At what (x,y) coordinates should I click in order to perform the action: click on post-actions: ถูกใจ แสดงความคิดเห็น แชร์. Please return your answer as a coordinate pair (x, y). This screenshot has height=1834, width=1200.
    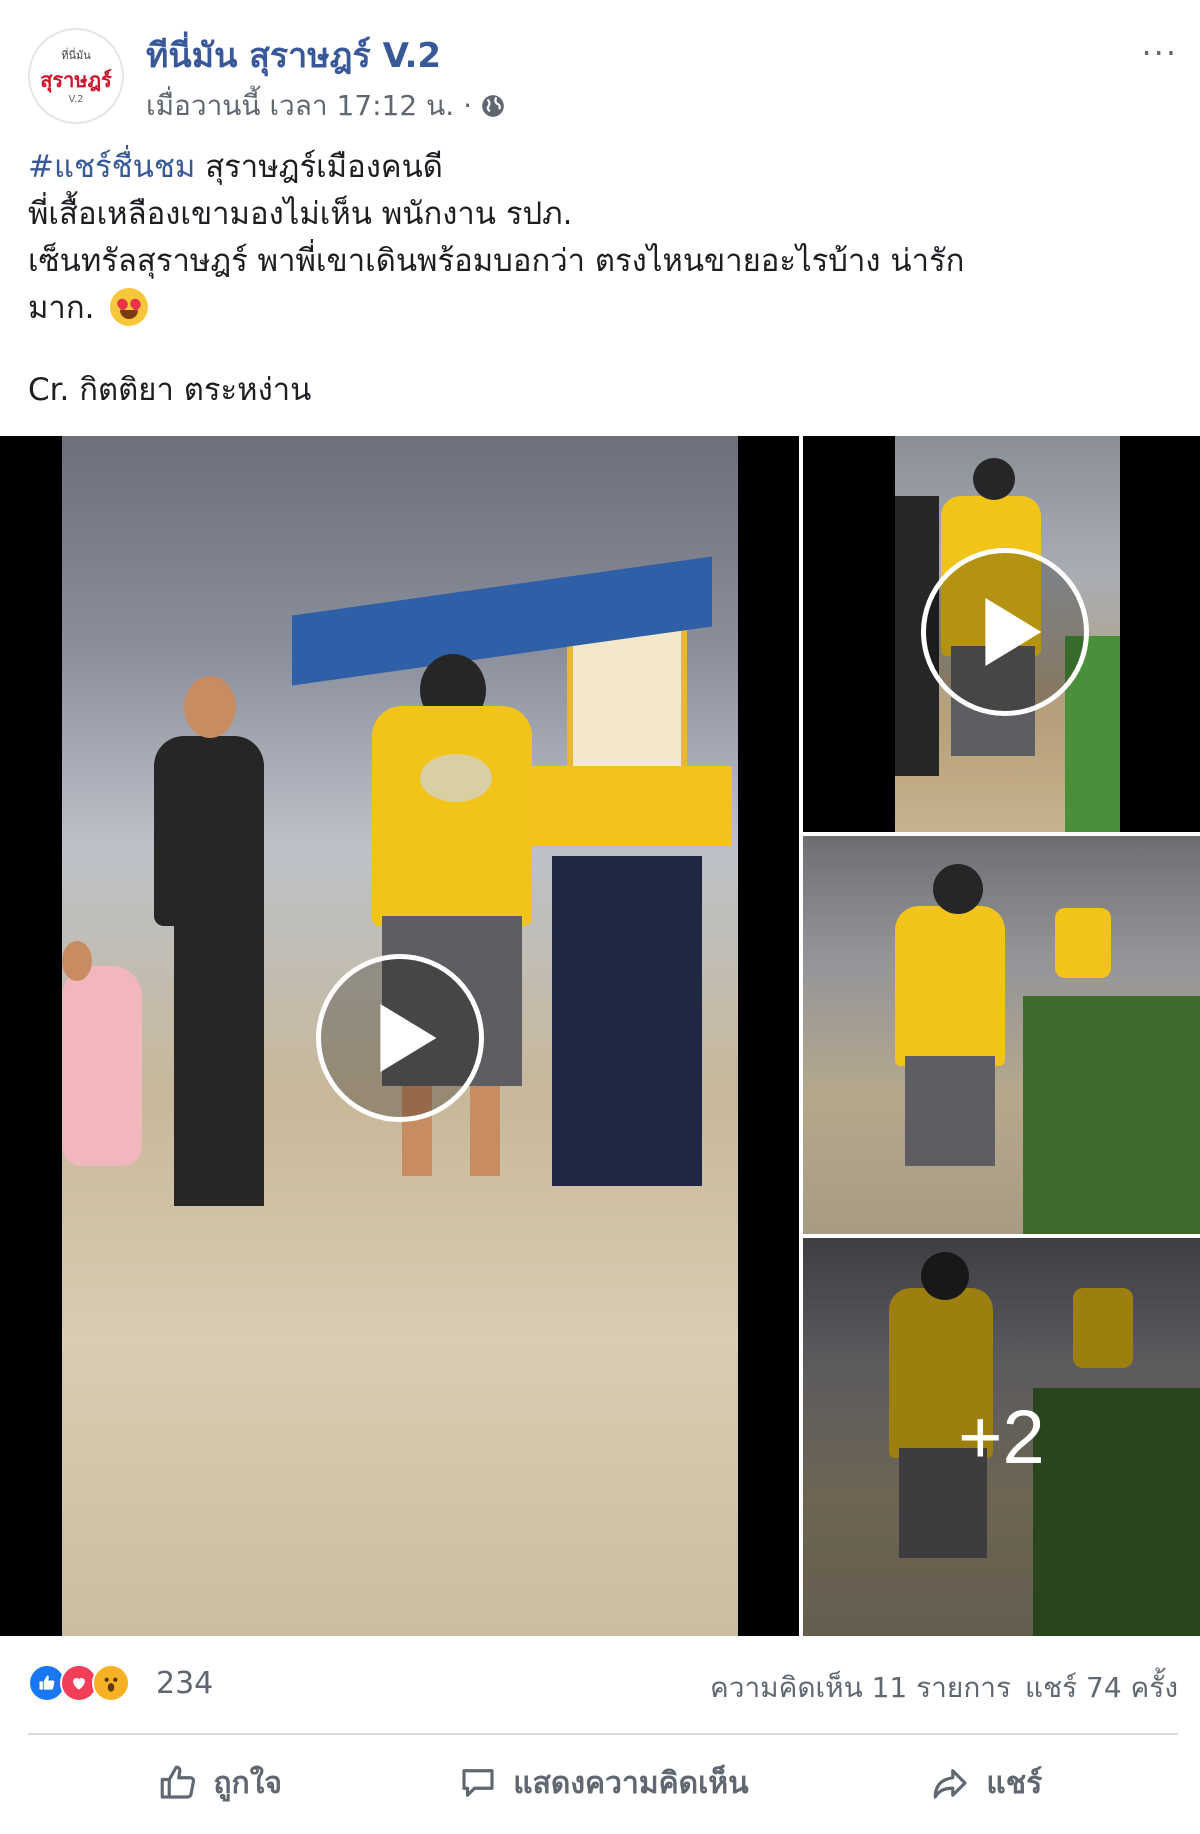
    Looking at the image, I should click on (603, 1783).